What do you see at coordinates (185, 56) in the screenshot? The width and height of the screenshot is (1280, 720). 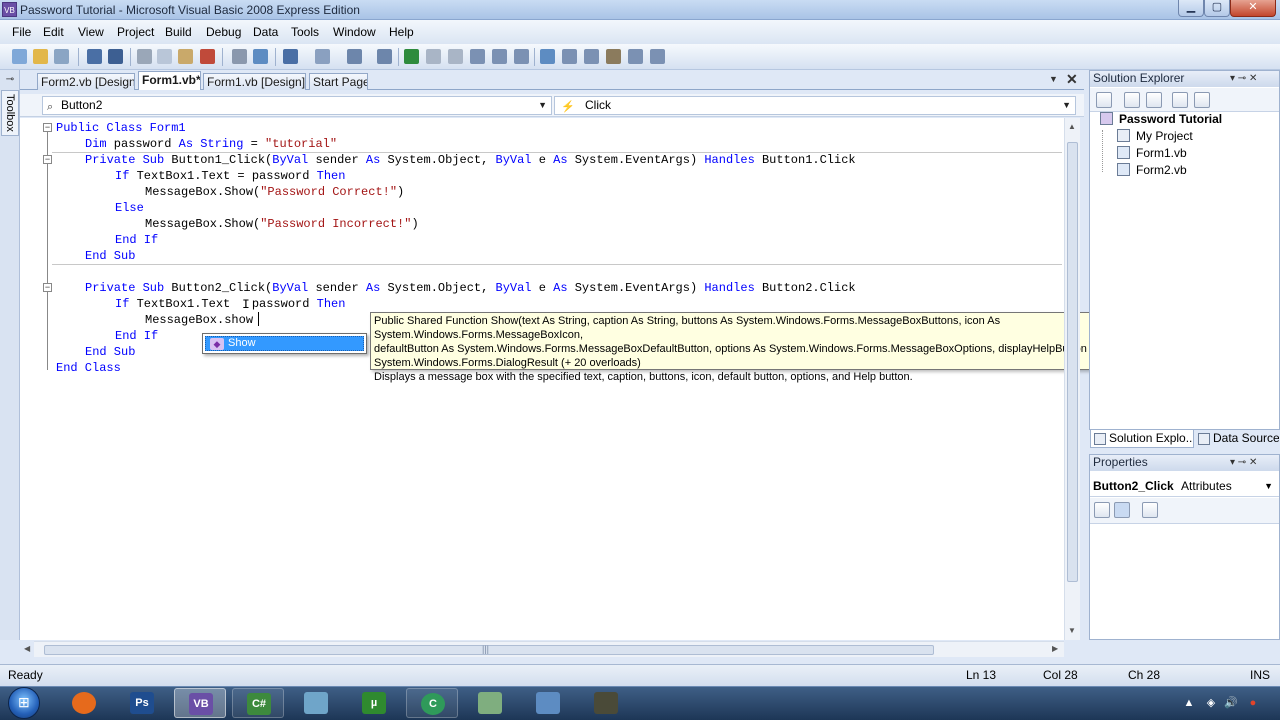 I see `paste-icon` at bounding box center [185, 56].